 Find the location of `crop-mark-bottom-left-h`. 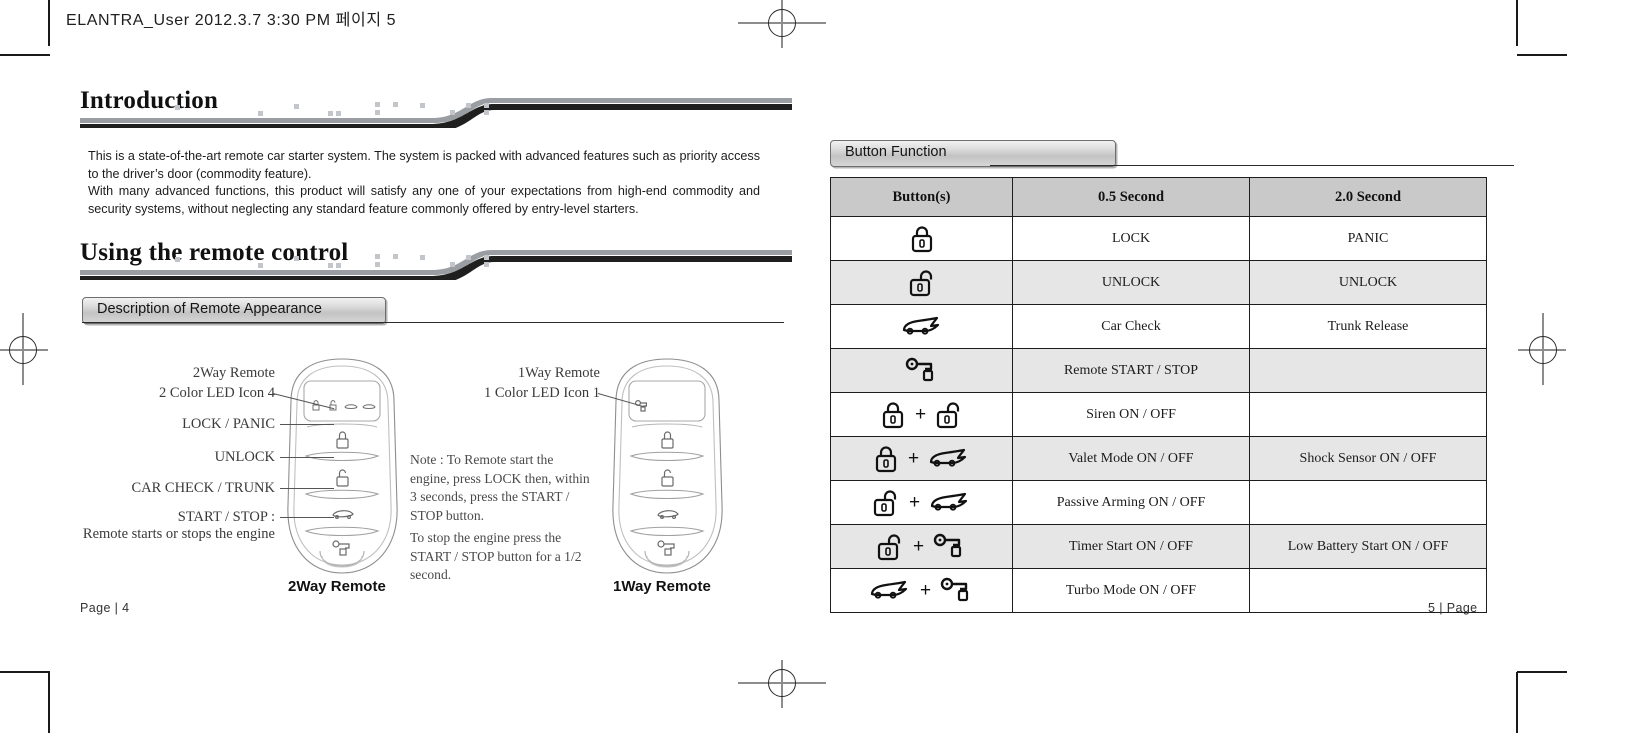

crop-mark-bottom-left-h is located at coordinates (25, 672).